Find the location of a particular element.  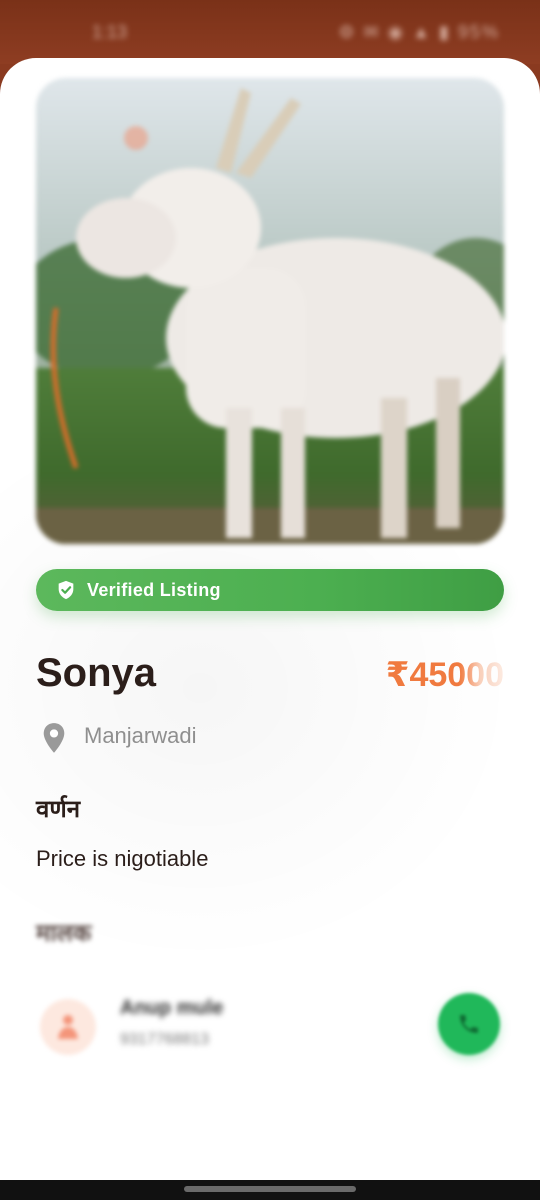

description-text: Price is nigotiable is located at coordinates (122, 858).